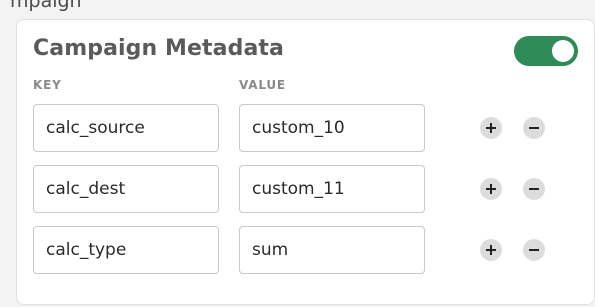 This screenshot has height=307, width=595. What do you see at coordinates (46, 6) in the screenshot?
I see `partial-header-text: mpaign` at bounding box center [46, 6].